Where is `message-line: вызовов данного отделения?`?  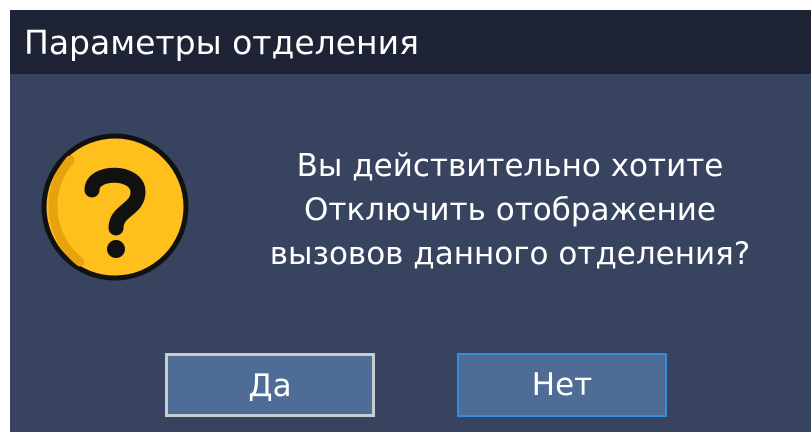 message-line: вызовов данного отделения? is located at coordinates (510, 254).